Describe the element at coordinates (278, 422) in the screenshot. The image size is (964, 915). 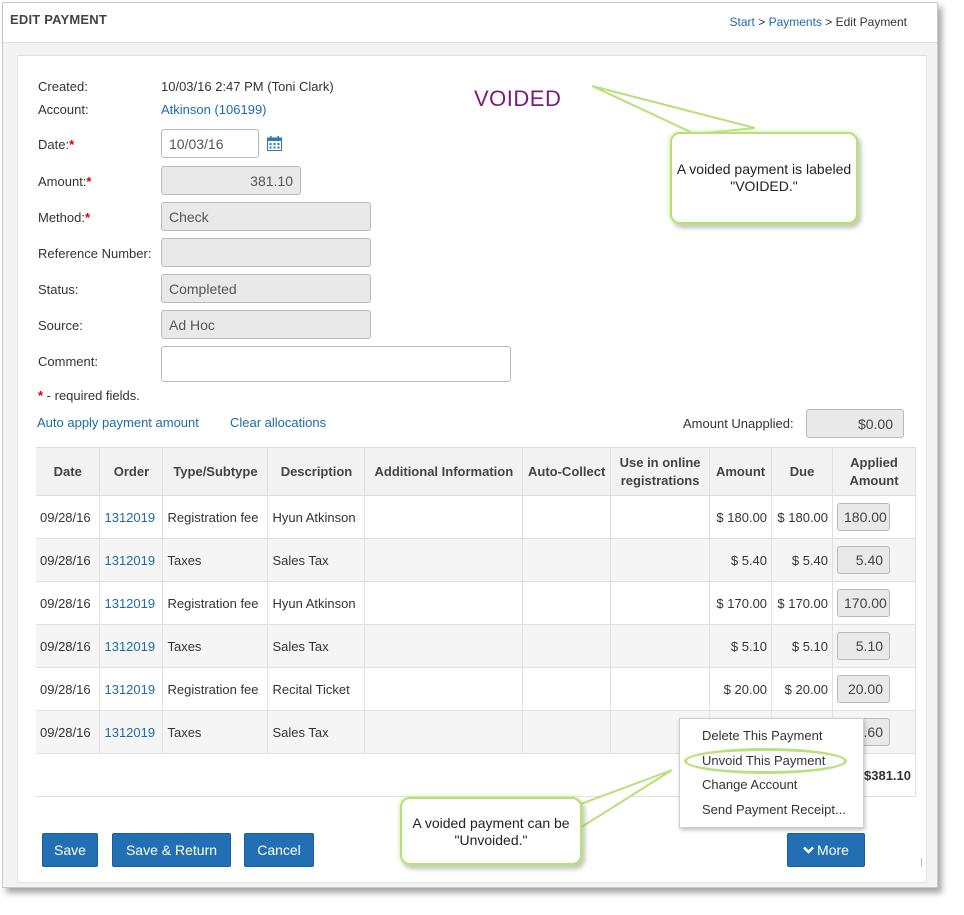
I see `clear-allocations-link: Clear allocations` at that location.